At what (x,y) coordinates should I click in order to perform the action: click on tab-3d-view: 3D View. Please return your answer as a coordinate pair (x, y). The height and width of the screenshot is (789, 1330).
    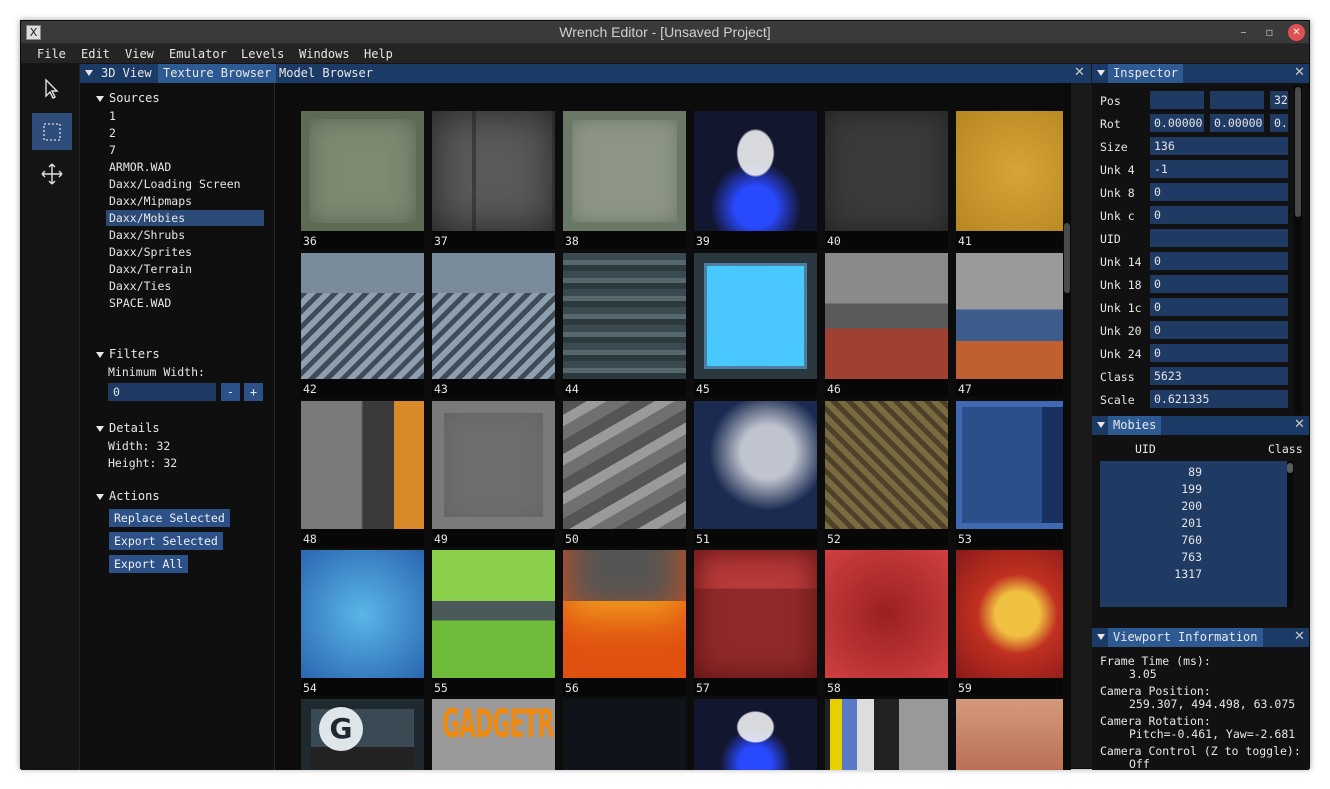
    Looking at the image, I should click on (126, 73).